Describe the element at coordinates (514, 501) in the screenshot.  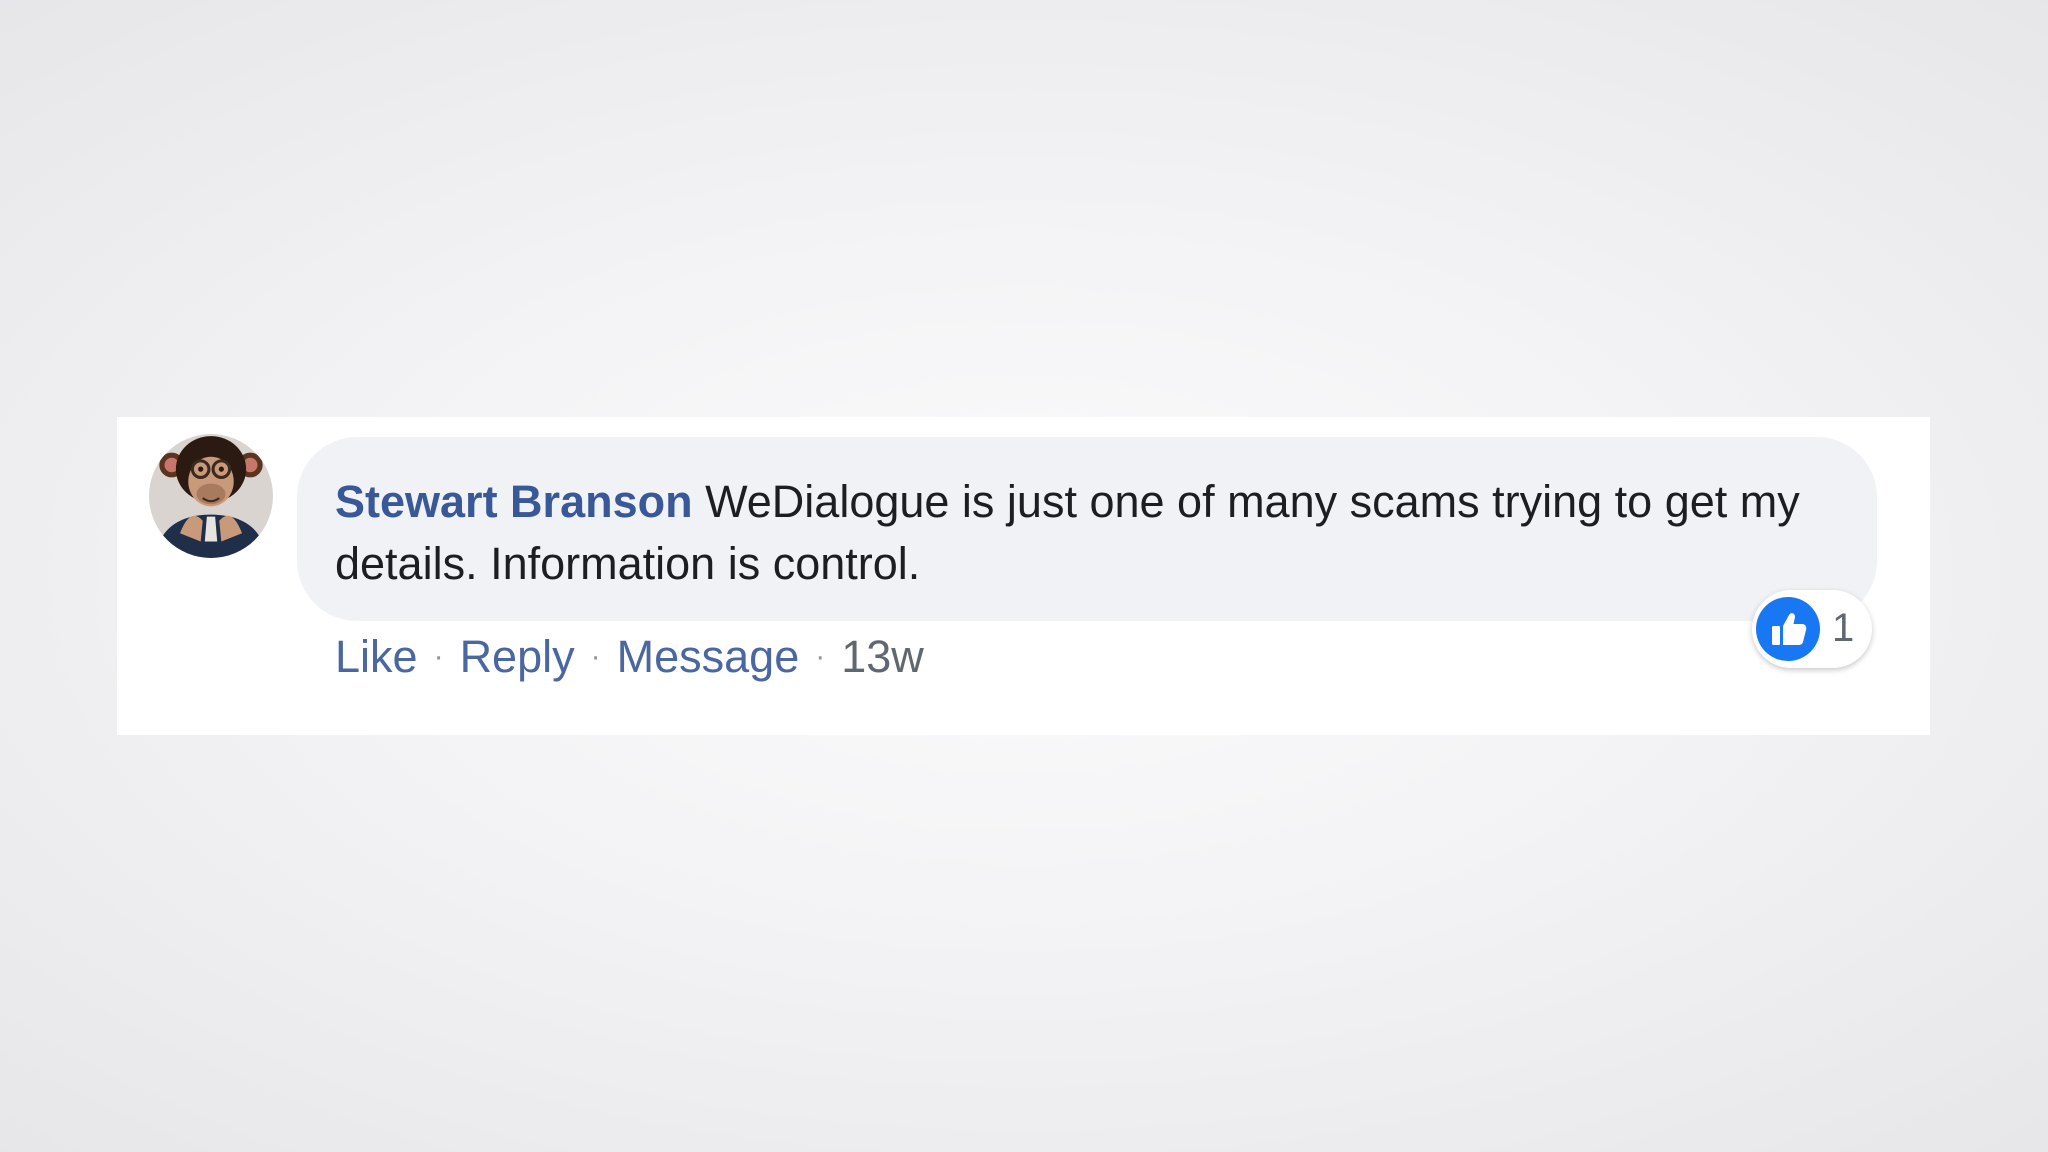
I see `comment-author-link: Stewart Branson` at that location.